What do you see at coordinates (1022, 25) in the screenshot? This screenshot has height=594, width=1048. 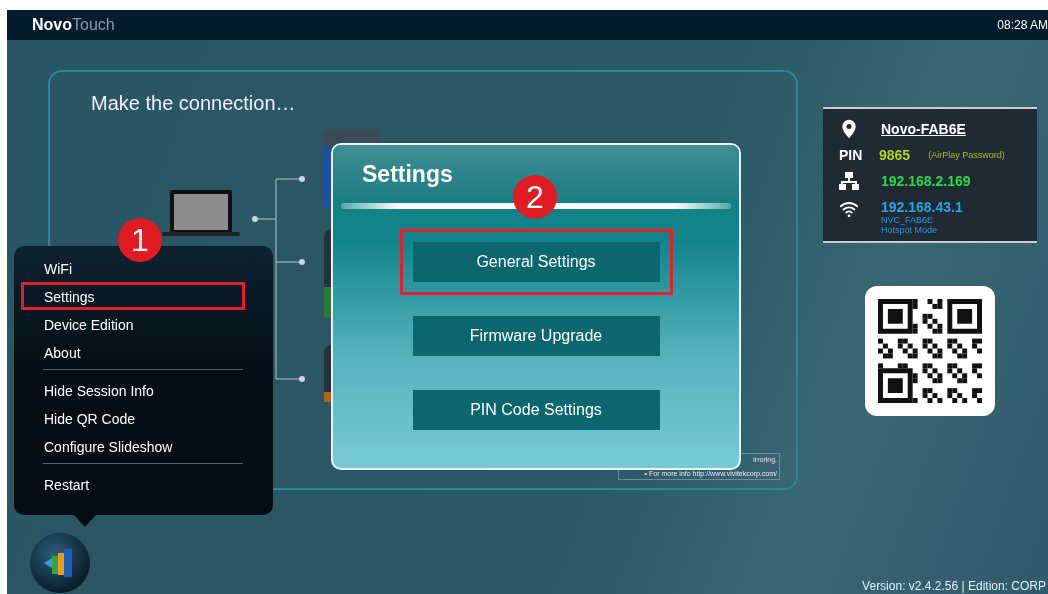 I see `clock-time: 08:28 AM` at bounding box center [1022, 25].